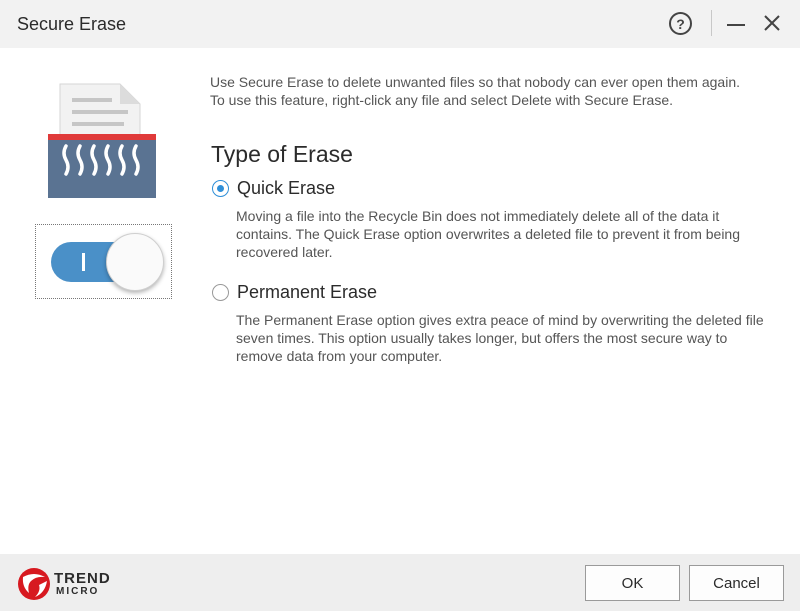 This screenshot has height=611, width=800. I want to click on minimize-button, so click(737, 24).